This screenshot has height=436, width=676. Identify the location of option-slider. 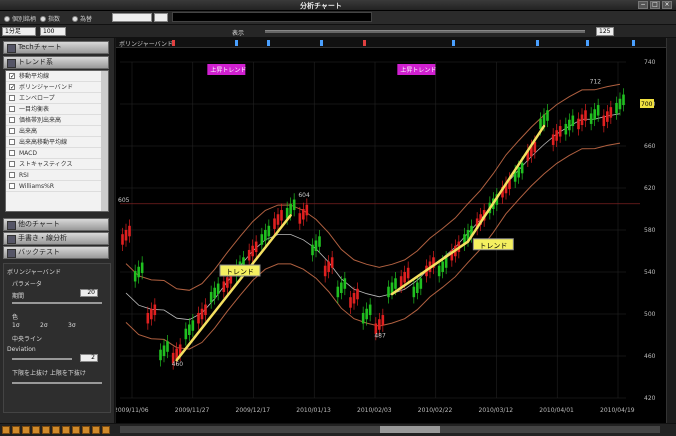
(57, 383).